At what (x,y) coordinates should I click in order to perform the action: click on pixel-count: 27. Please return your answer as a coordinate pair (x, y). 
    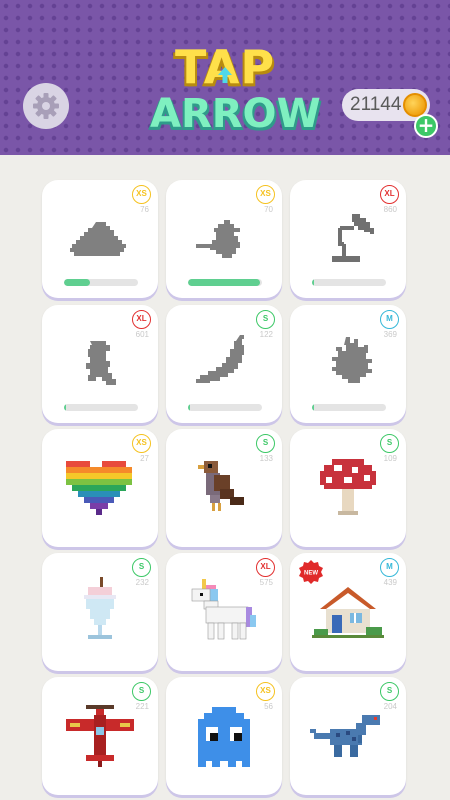
    Looking at the image, I should click on (144, 458).